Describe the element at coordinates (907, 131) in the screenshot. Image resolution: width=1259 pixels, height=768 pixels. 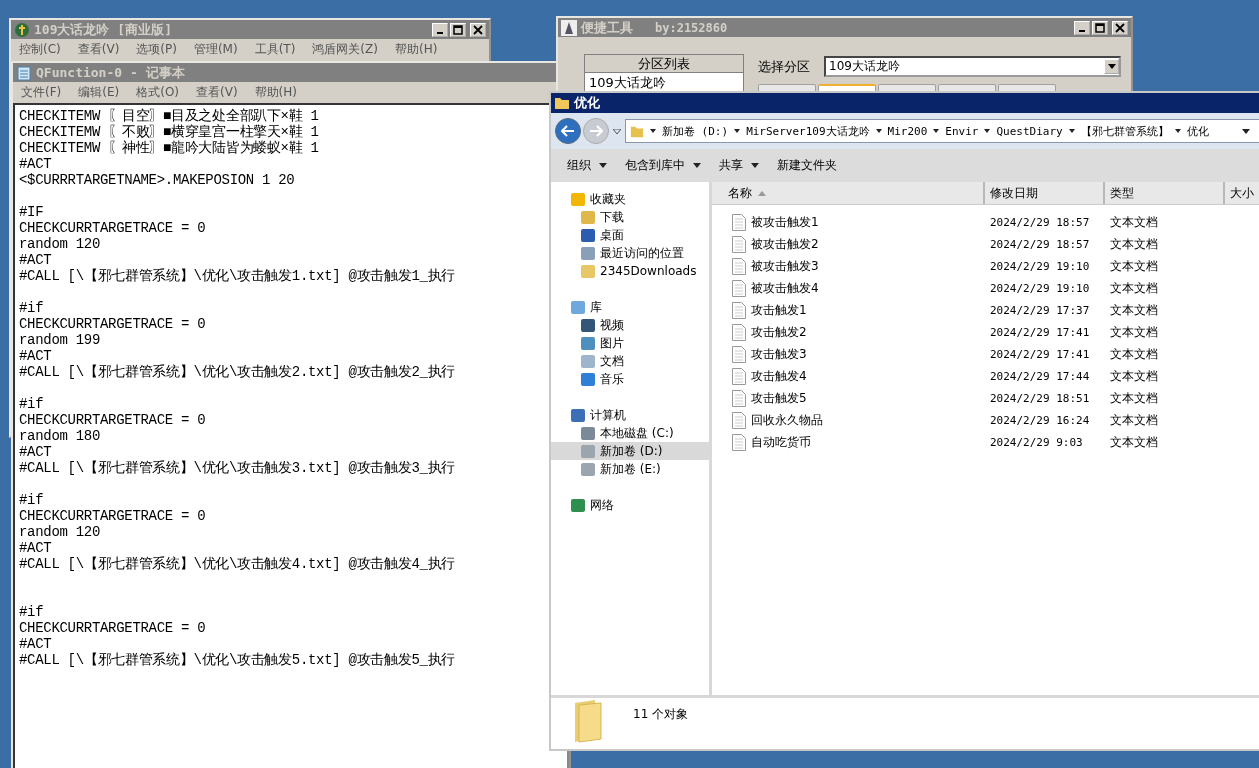
I see `breadcrumb-item: Mir200` at that location.